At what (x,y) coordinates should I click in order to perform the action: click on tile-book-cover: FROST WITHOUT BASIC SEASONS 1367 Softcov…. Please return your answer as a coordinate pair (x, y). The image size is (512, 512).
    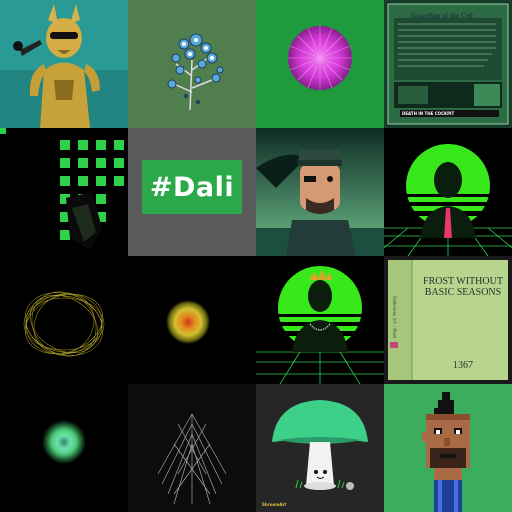
    Looking at the image, I should click on (448, 320).